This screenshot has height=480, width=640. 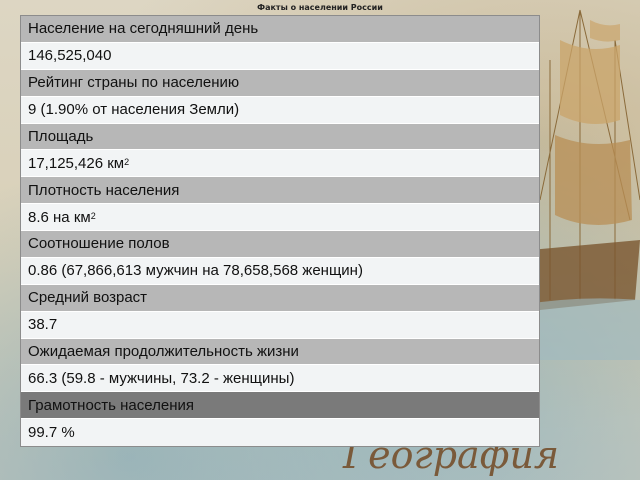 I want to click on fact-label-life-expectancy: Ожидаемая продолжительность жизни, so click(x=280, y=352).